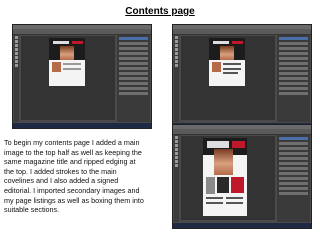 The width and height of the screenshot is (320, 240). What do you see at coordinates (160, 11) in the screenshot?
I see `page-title: Contents page` at bounding box center [160, 11].